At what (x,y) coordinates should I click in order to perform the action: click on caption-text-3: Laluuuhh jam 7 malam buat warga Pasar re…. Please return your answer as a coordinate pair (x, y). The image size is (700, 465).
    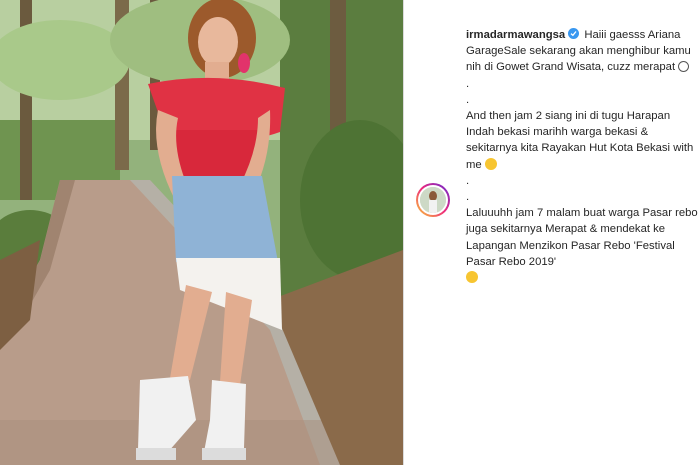
    Looking at the image, I should click on (582, 237).